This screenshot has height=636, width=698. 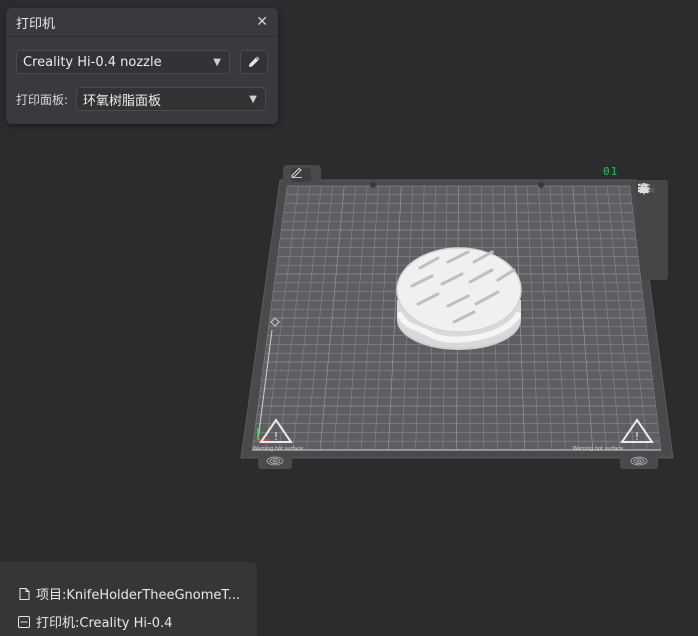 I want to click on warning-icon-left: !, so click(x=276, y=430).